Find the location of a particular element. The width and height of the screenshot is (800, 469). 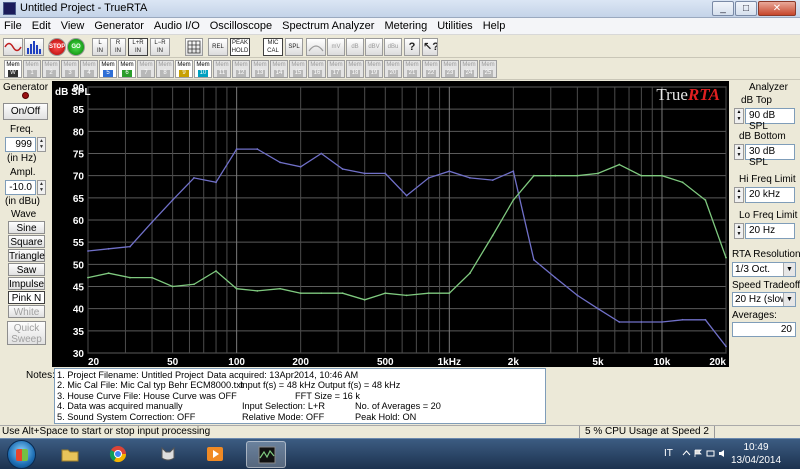

dbu-button: dBu is located at coordinates (393, 47).